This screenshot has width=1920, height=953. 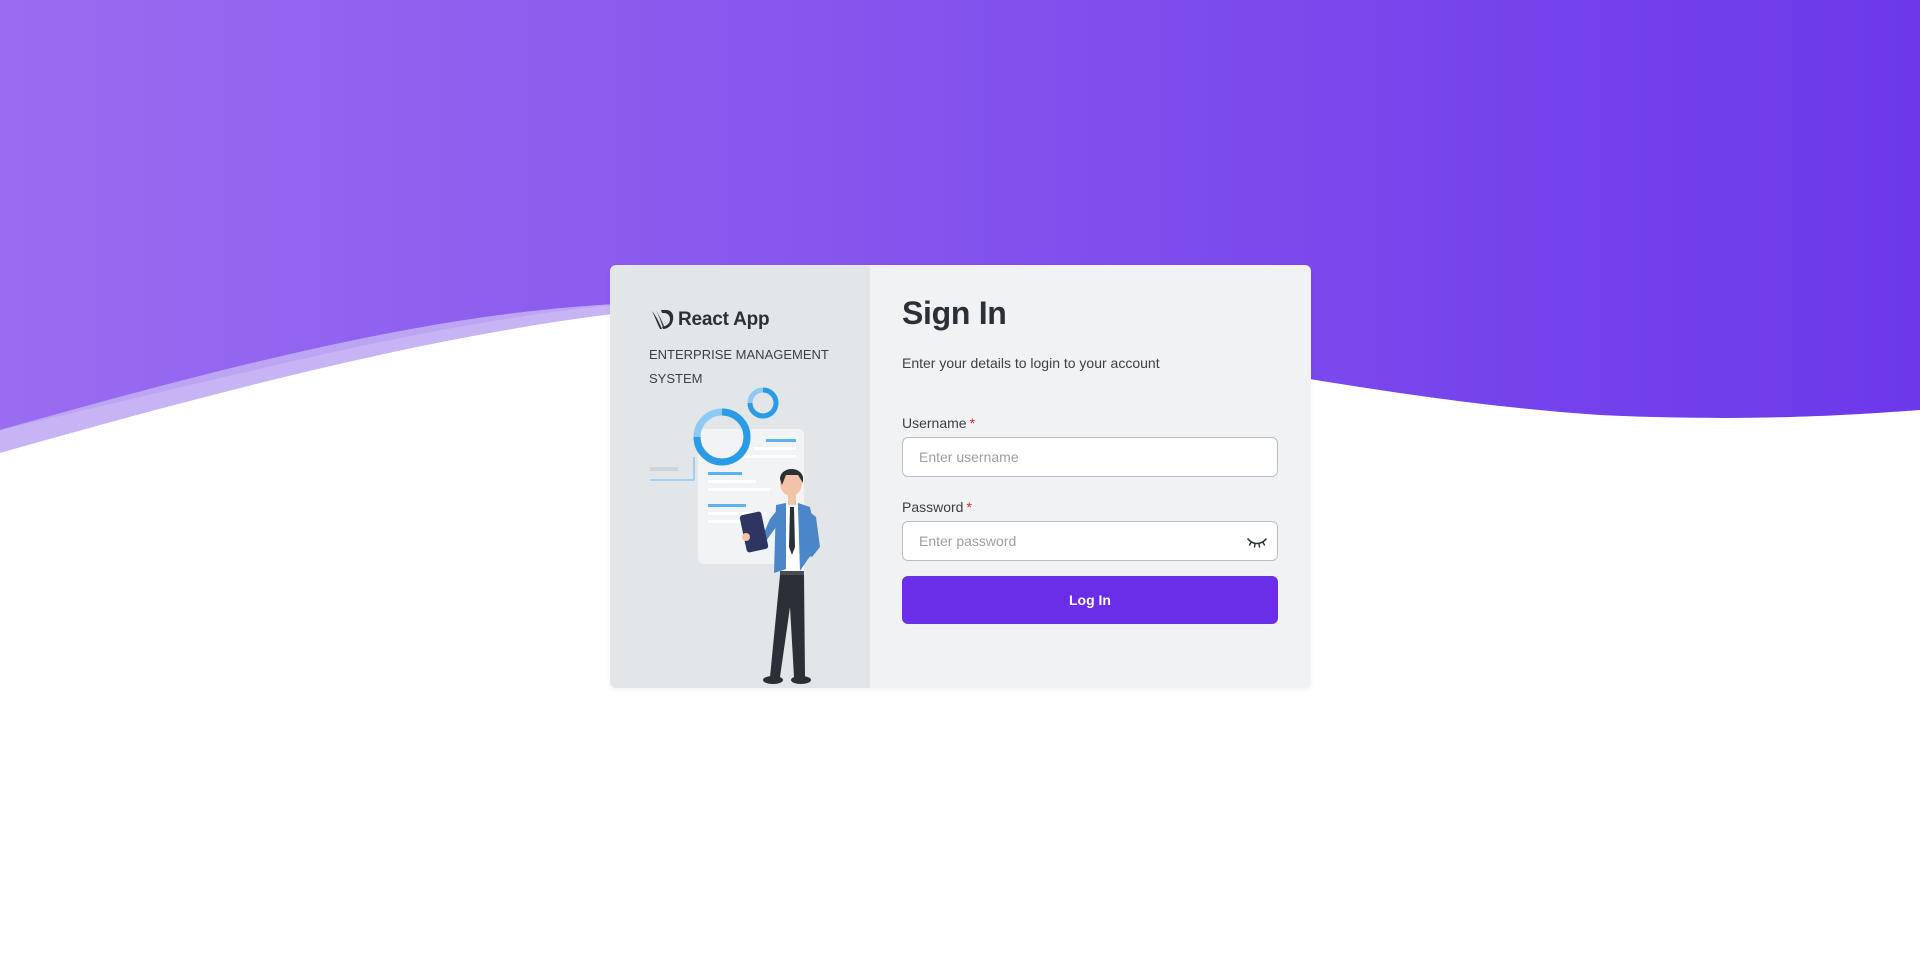 What do you see at coordinates (663, 319) in the screenshot?
I see `react-app-logo-icon` at bounding box center [663, 319].